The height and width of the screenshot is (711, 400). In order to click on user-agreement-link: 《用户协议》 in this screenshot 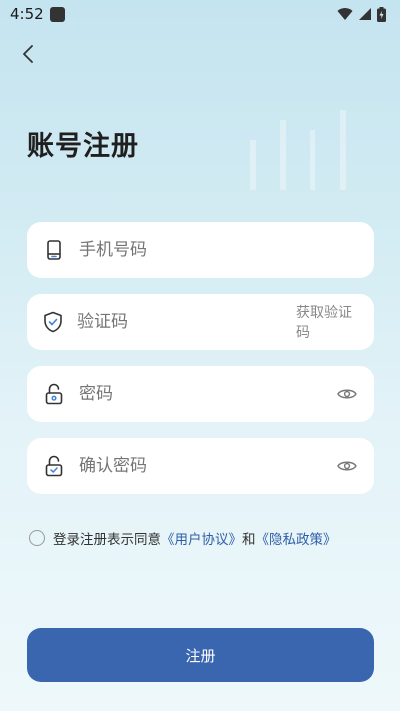, I will do `click(201, 538)`.